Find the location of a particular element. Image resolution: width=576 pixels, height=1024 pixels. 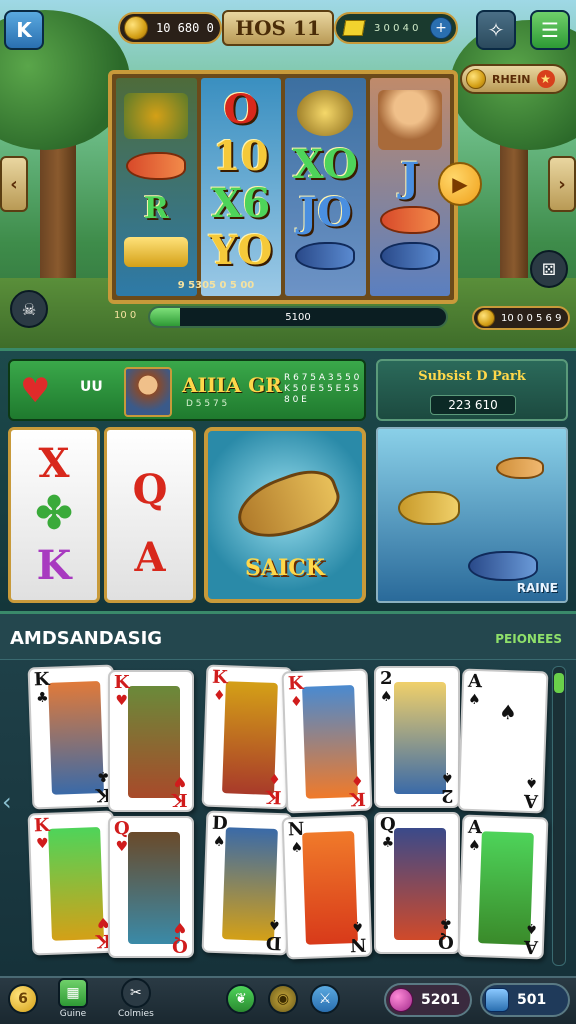

balance-display: 10 0 0 5 6 9 is located at coordinates (521, 318).